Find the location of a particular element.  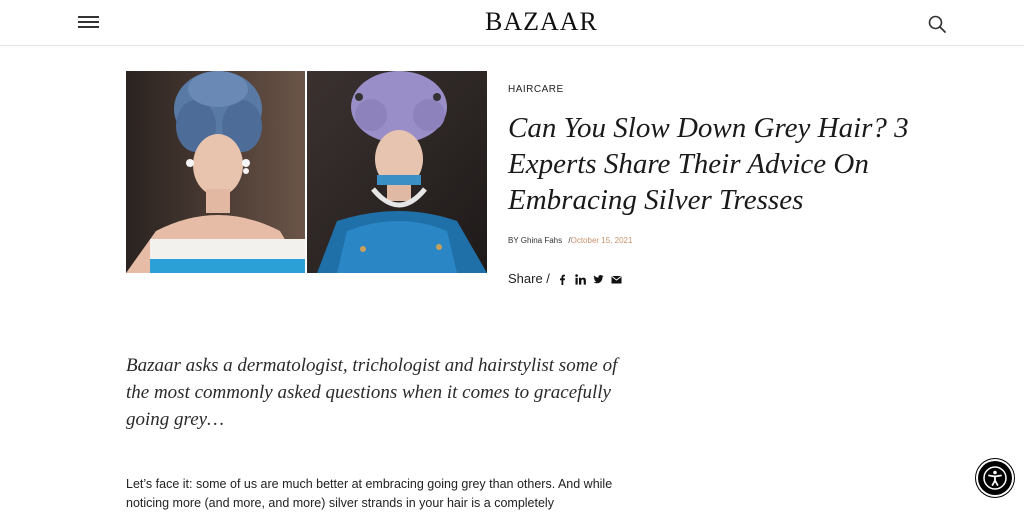

byline: BY Ghina Fahs /October 15, 2021 is located at coordinates (570, 240).